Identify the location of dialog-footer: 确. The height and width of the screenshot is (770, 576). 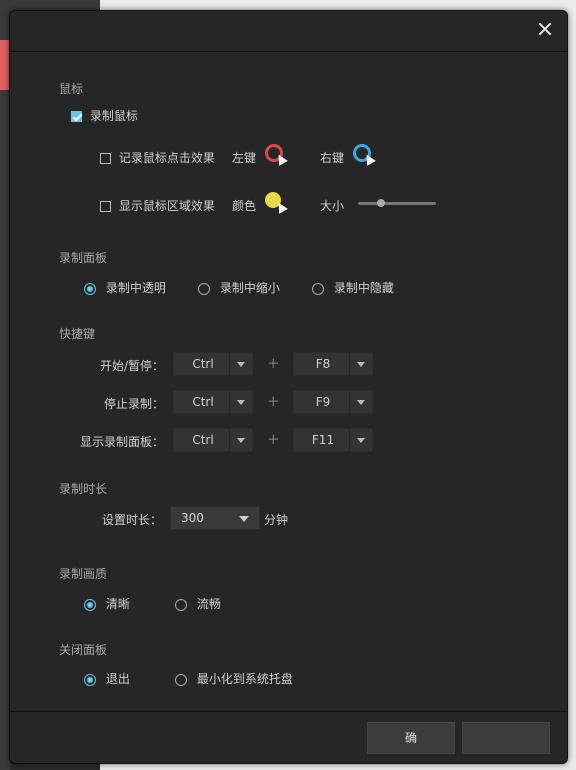
(288, 737).